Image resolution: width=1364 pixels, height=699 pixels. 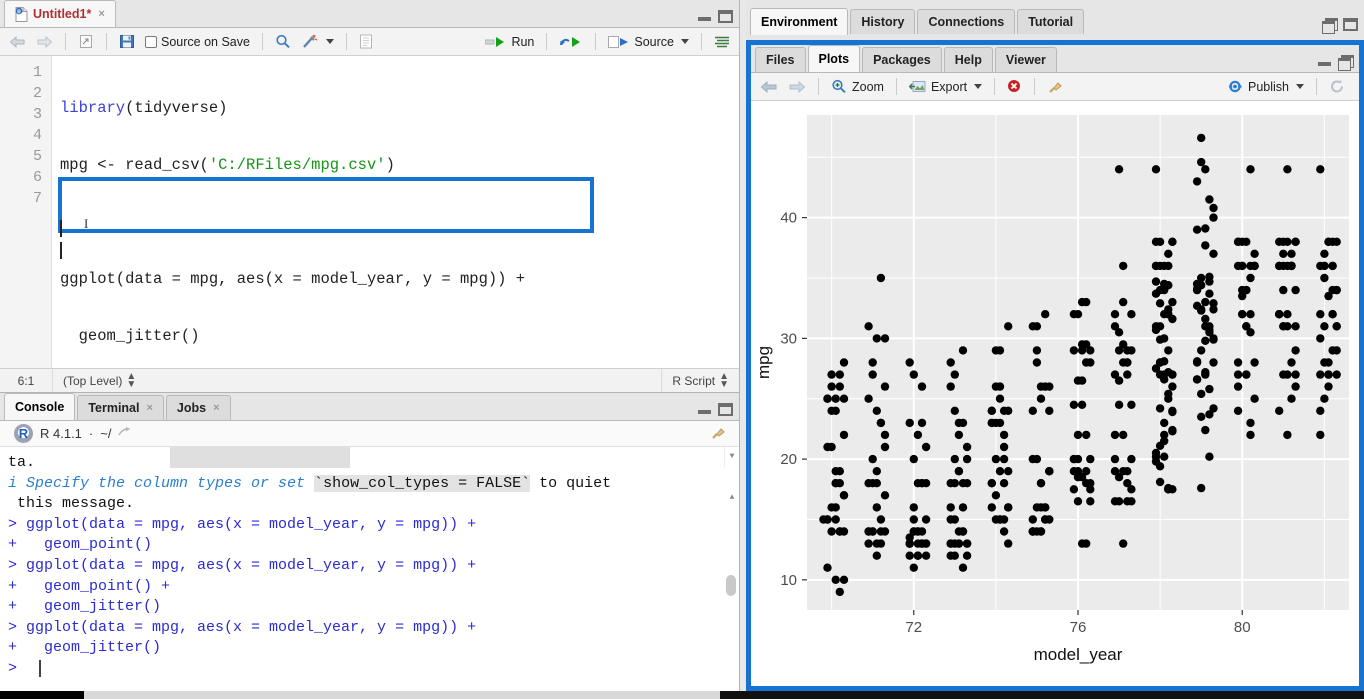 I want to click on run-button: Run, so click(x=509, y=42).